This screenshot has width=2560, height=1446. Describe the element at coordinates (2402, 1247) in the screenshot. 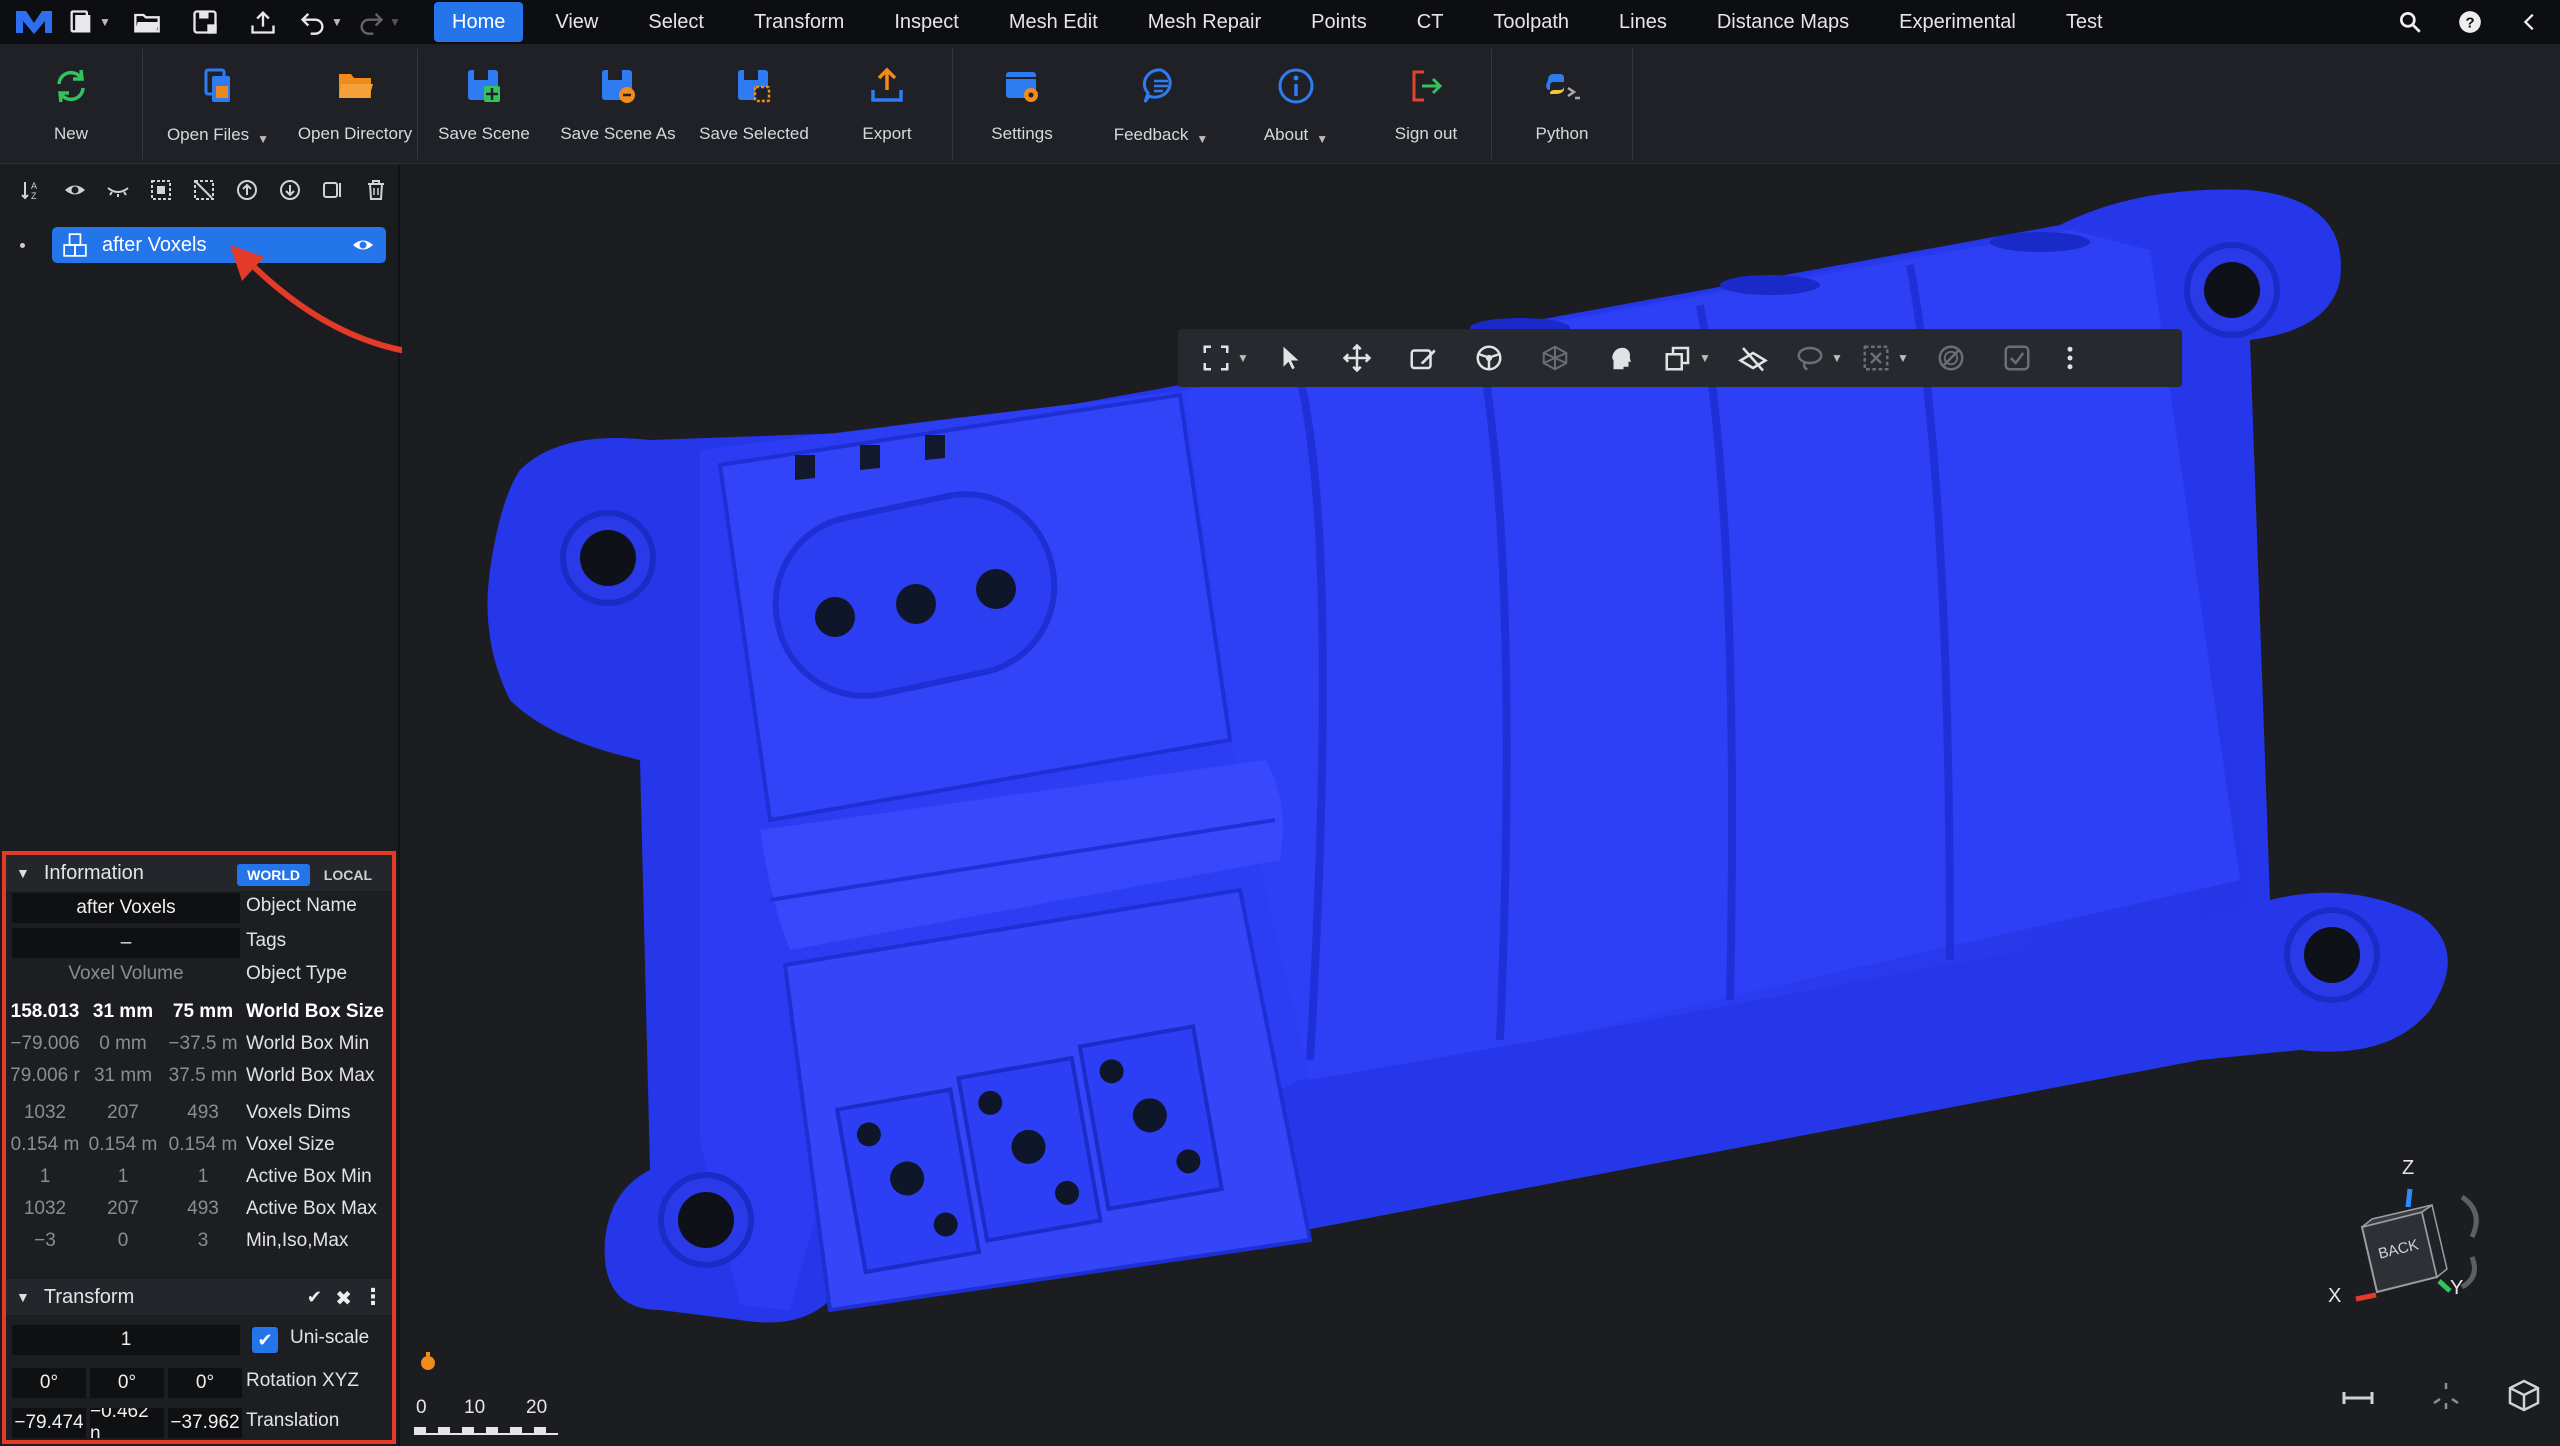

I see `view-cube: BACK Z X Y` at that location.